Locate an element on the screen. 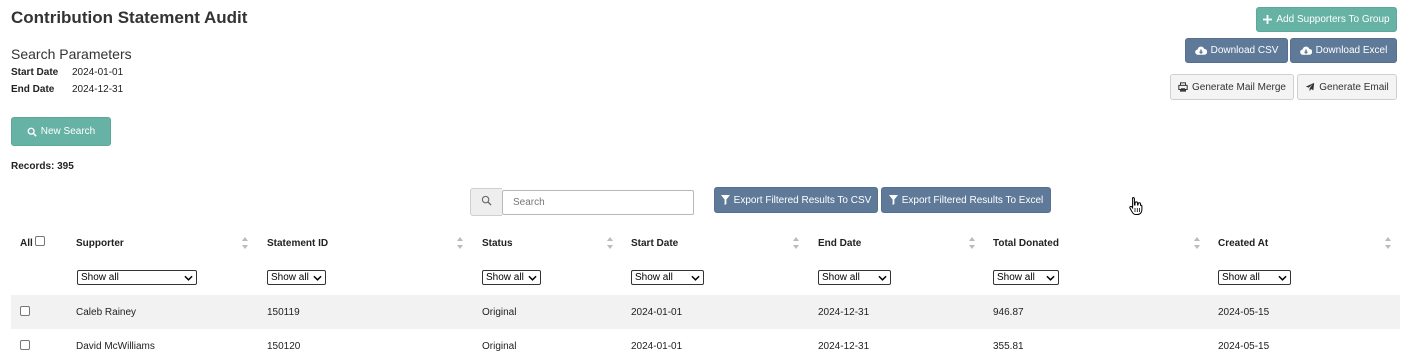  page-title: Contribution Statement Audit is located at coordinates (129, 17).